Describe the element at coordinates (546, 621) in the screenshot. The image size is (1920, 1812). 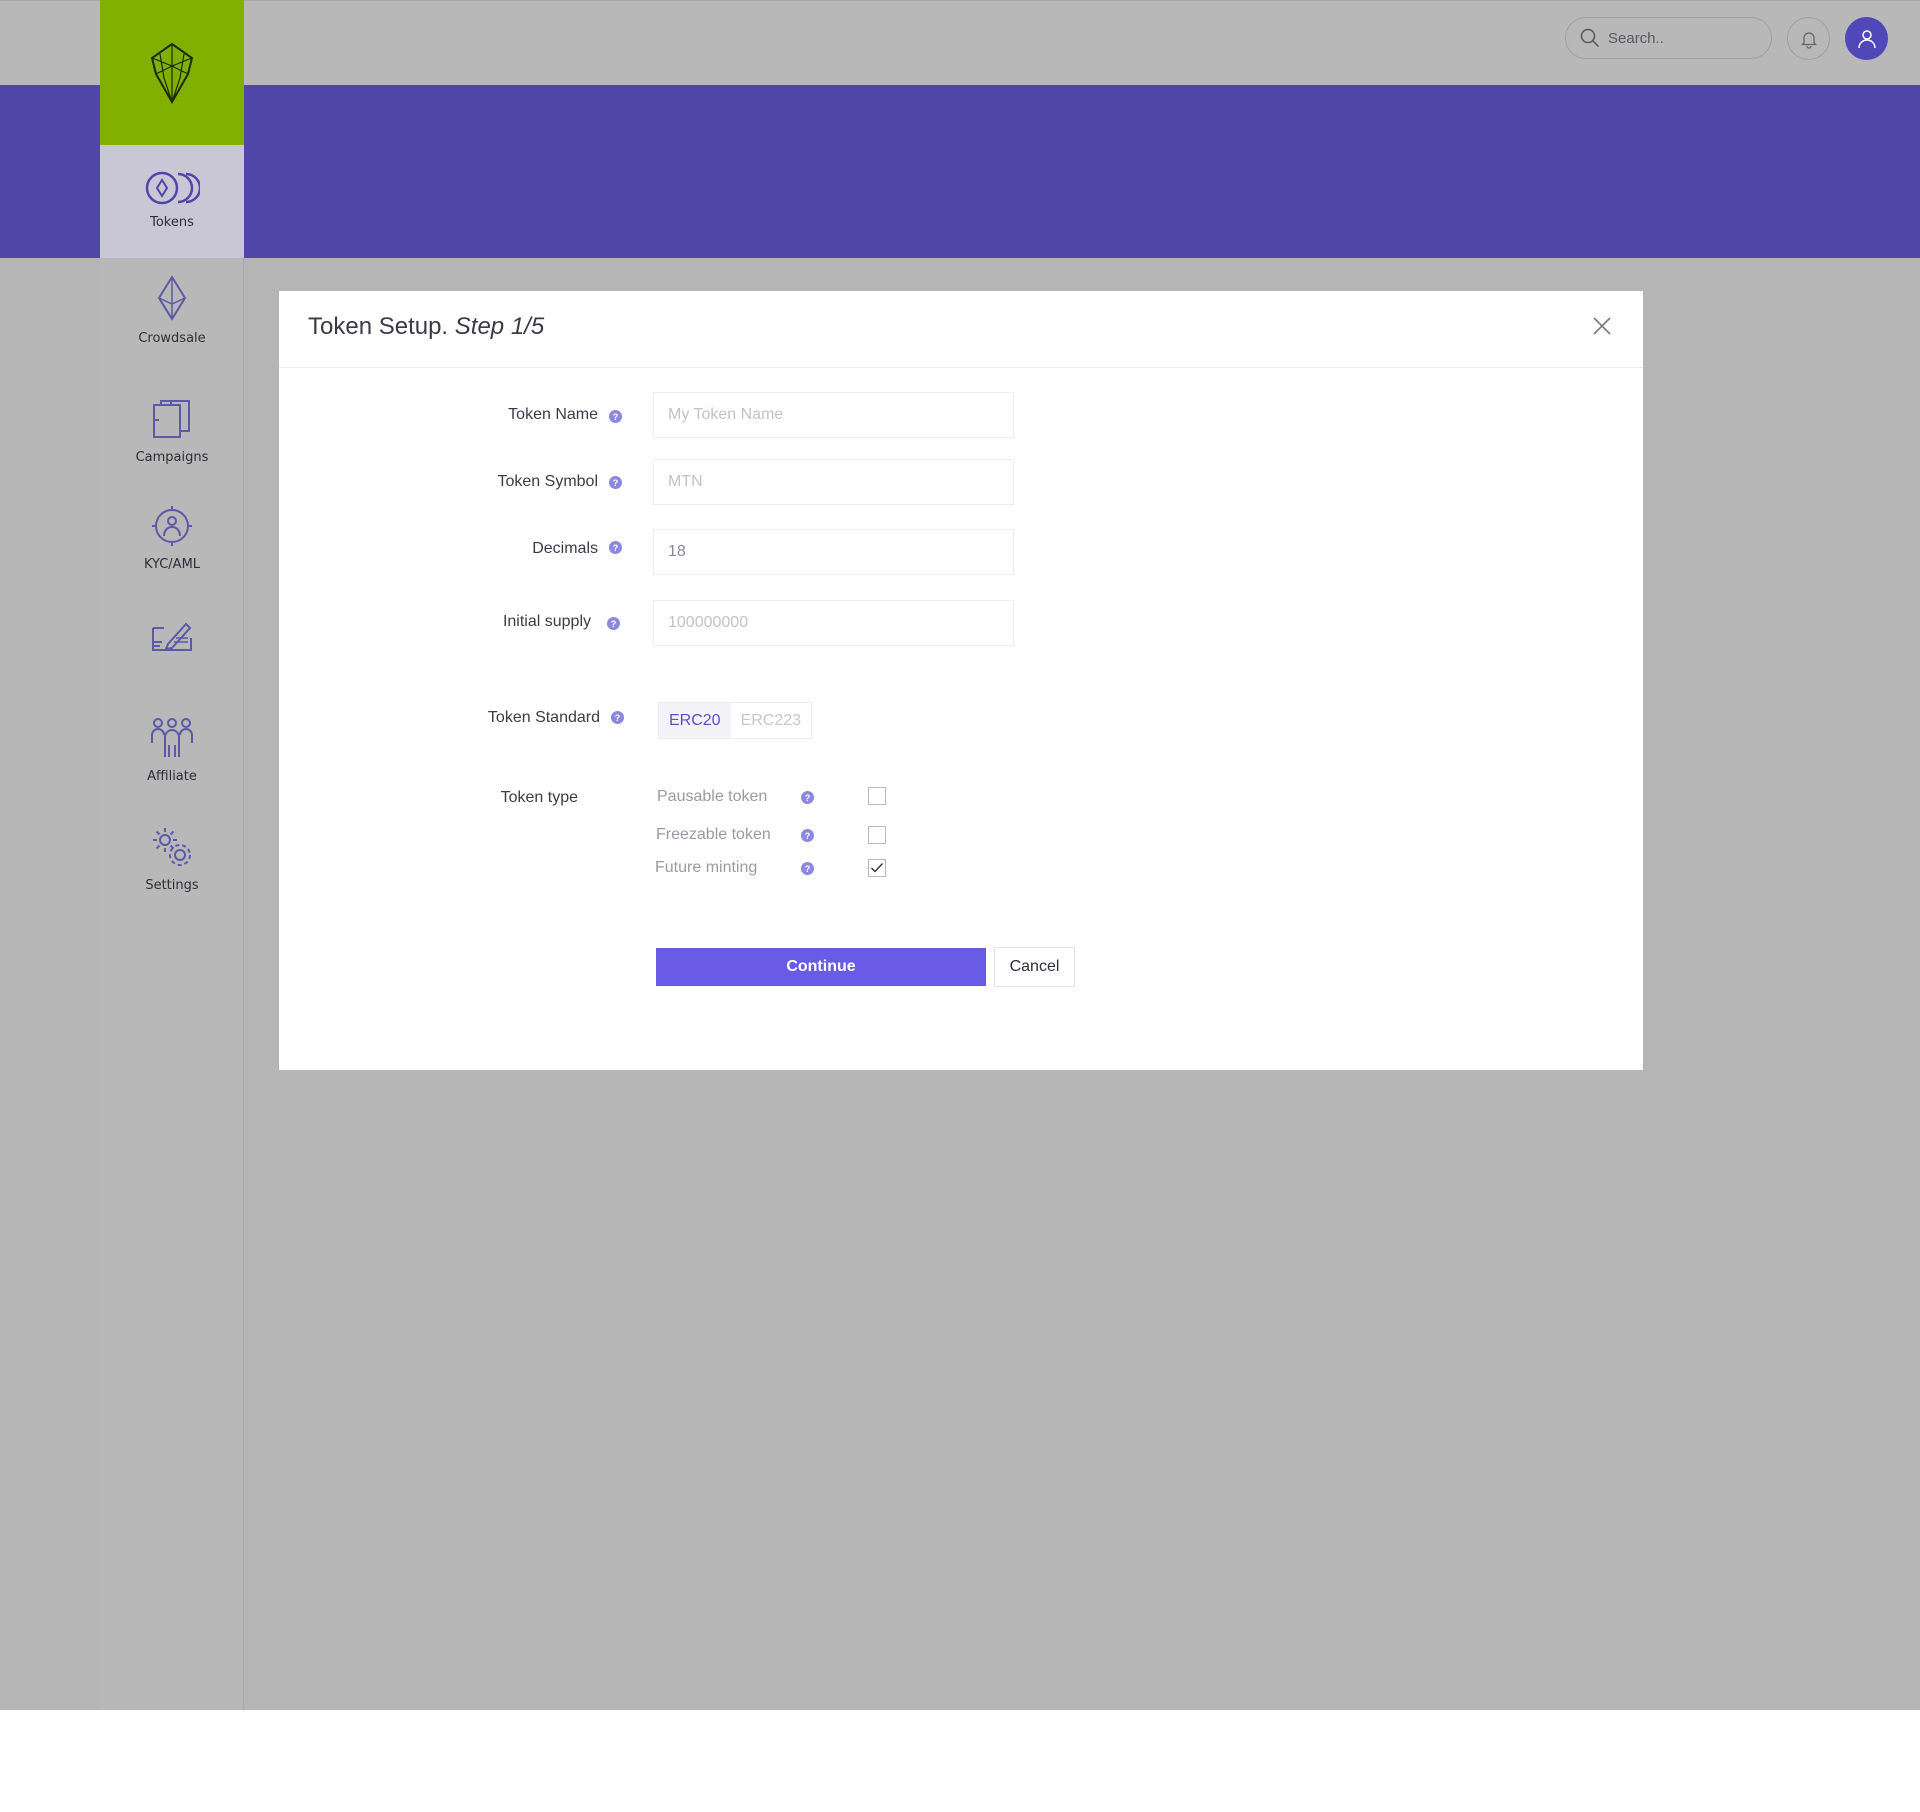
I see `initial-supply-label: Initial supply` at that location.